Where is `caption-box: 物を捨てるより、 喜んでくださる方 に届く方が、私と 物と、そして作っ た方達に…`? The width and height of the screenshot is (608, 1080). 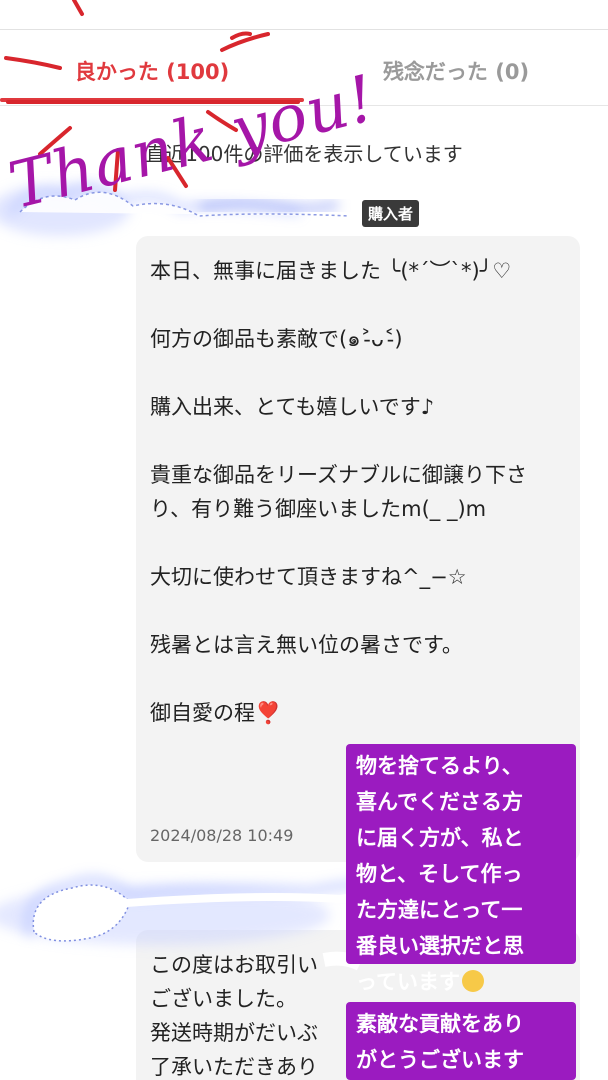
caption-box: 物を捨てるより、 喜んでくださる方 に届く方が、私と 物と、そして作っ た方達に… is located at coordinates (461, 869).